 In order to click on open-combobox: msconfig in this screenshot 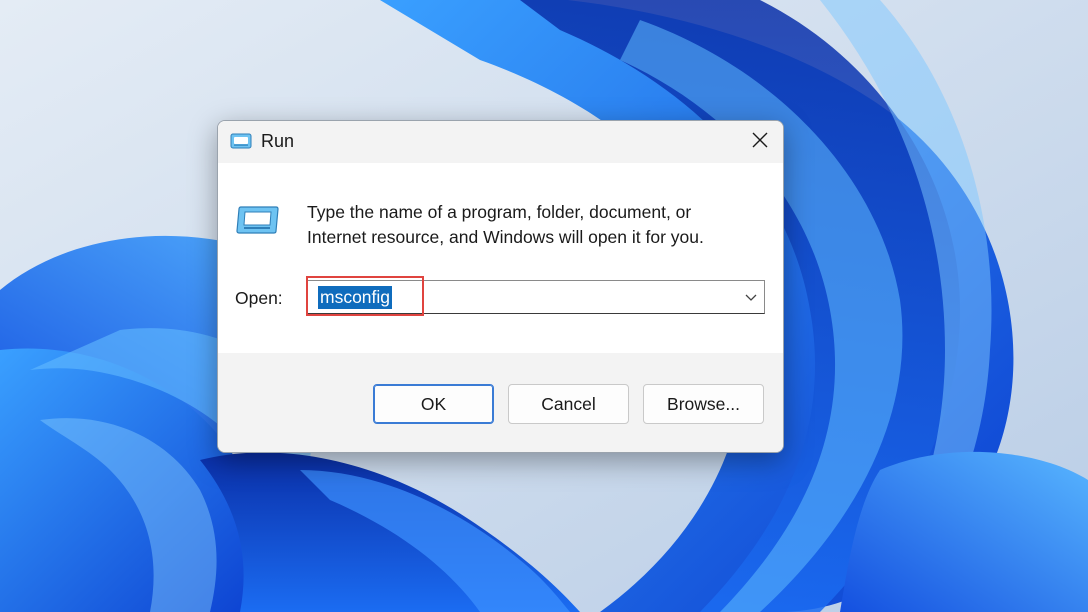, I will do `click(536, 297)`.